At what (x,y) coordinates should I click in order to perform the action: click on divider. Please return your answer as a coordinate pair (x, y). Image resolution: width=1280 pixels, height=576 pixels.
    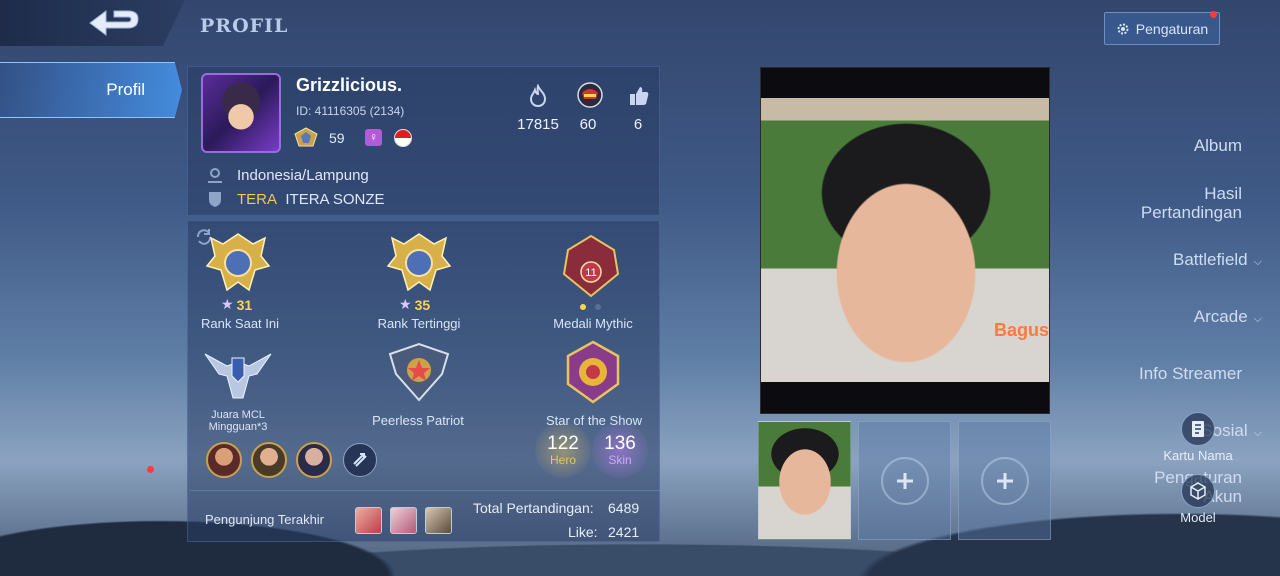
    Looking at the image, I should click on (425, 490).